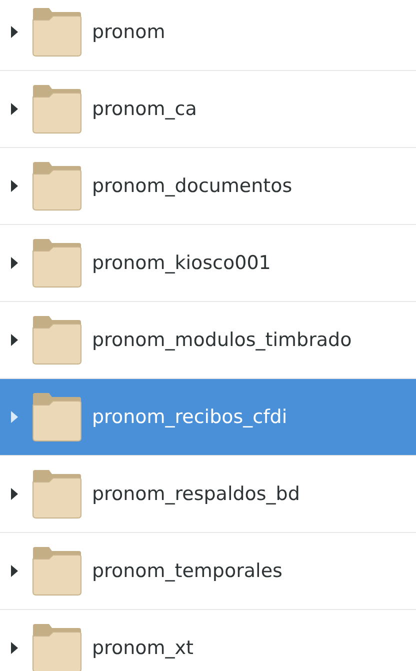 The width and height of the screenshot is (416, 671). I want to click on folder-row: pronom_kiosco001, so click(208, 263).